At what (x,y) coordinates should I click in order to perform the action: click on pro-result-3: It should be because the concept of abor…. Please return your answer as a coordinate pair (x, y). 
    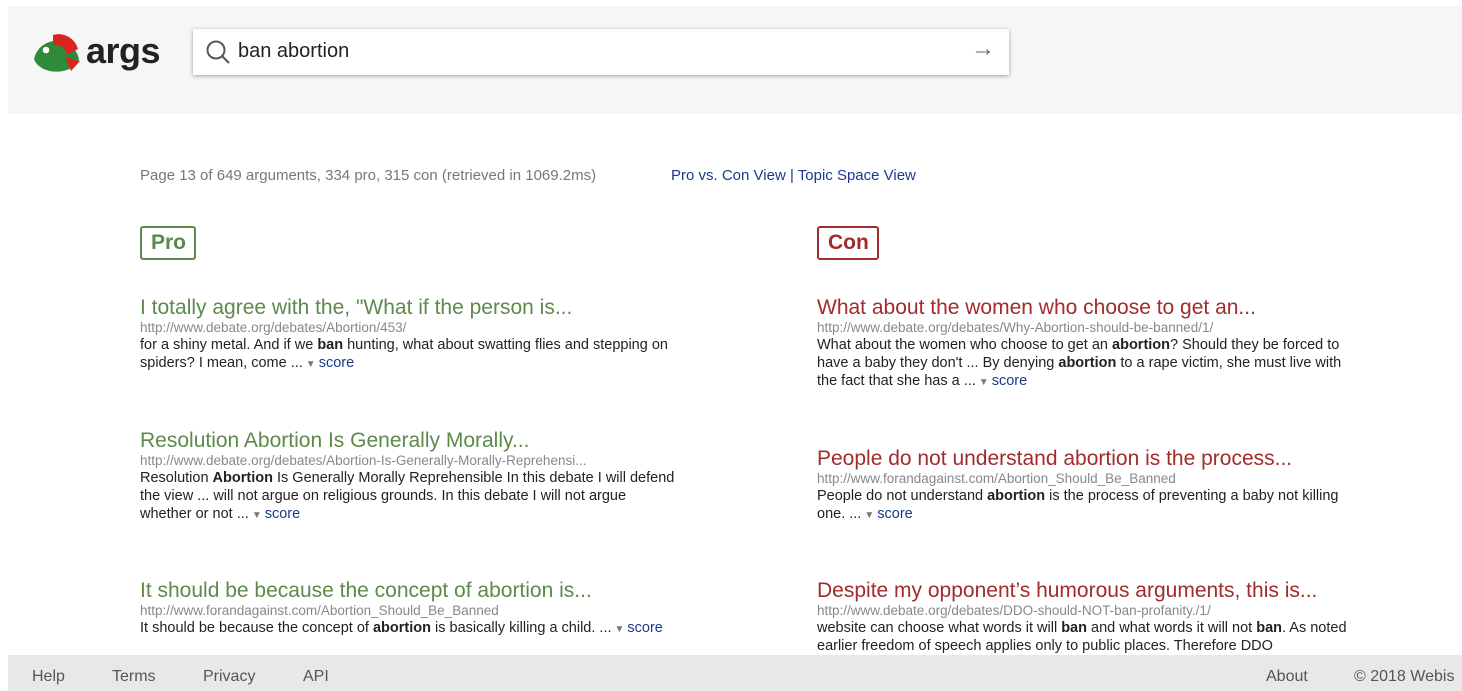
    Looking at the image, I should click on (410, 609).